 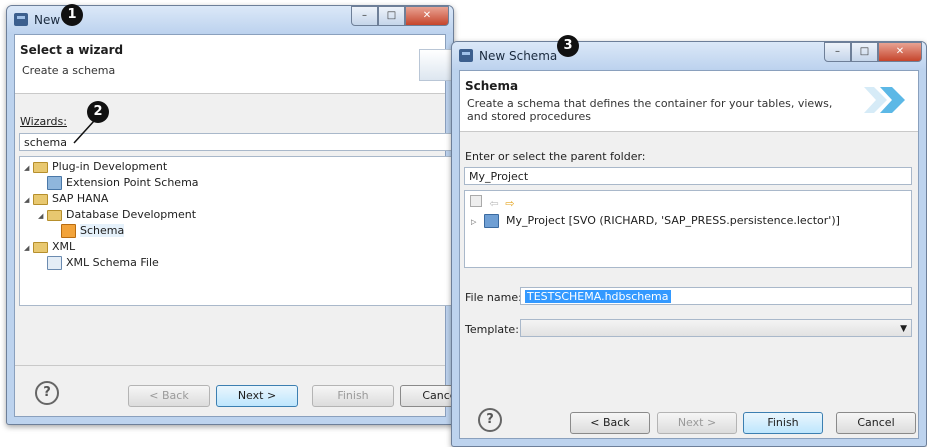 What do you see at coordinates (491, 221) in the screenshot?
I see `project-icon` at bounding box center [491, 221].